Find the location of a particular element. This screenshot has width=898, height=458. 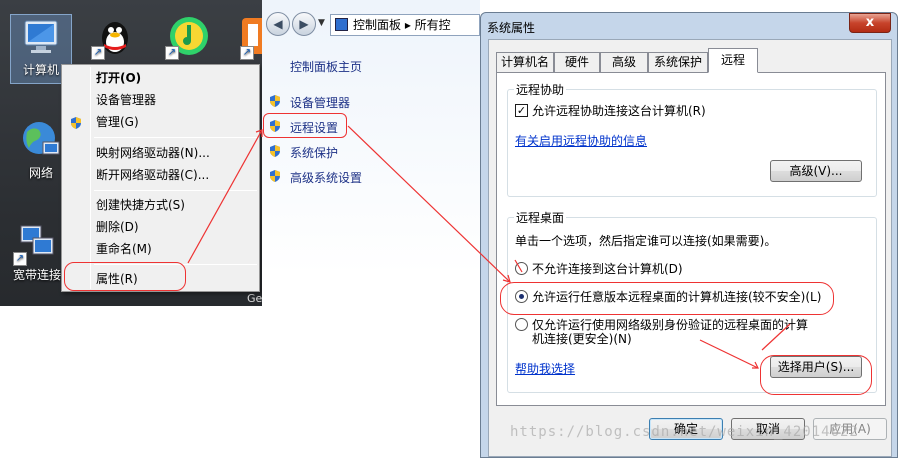

group-title: 远程协助 is located at coordinates (540, 89).